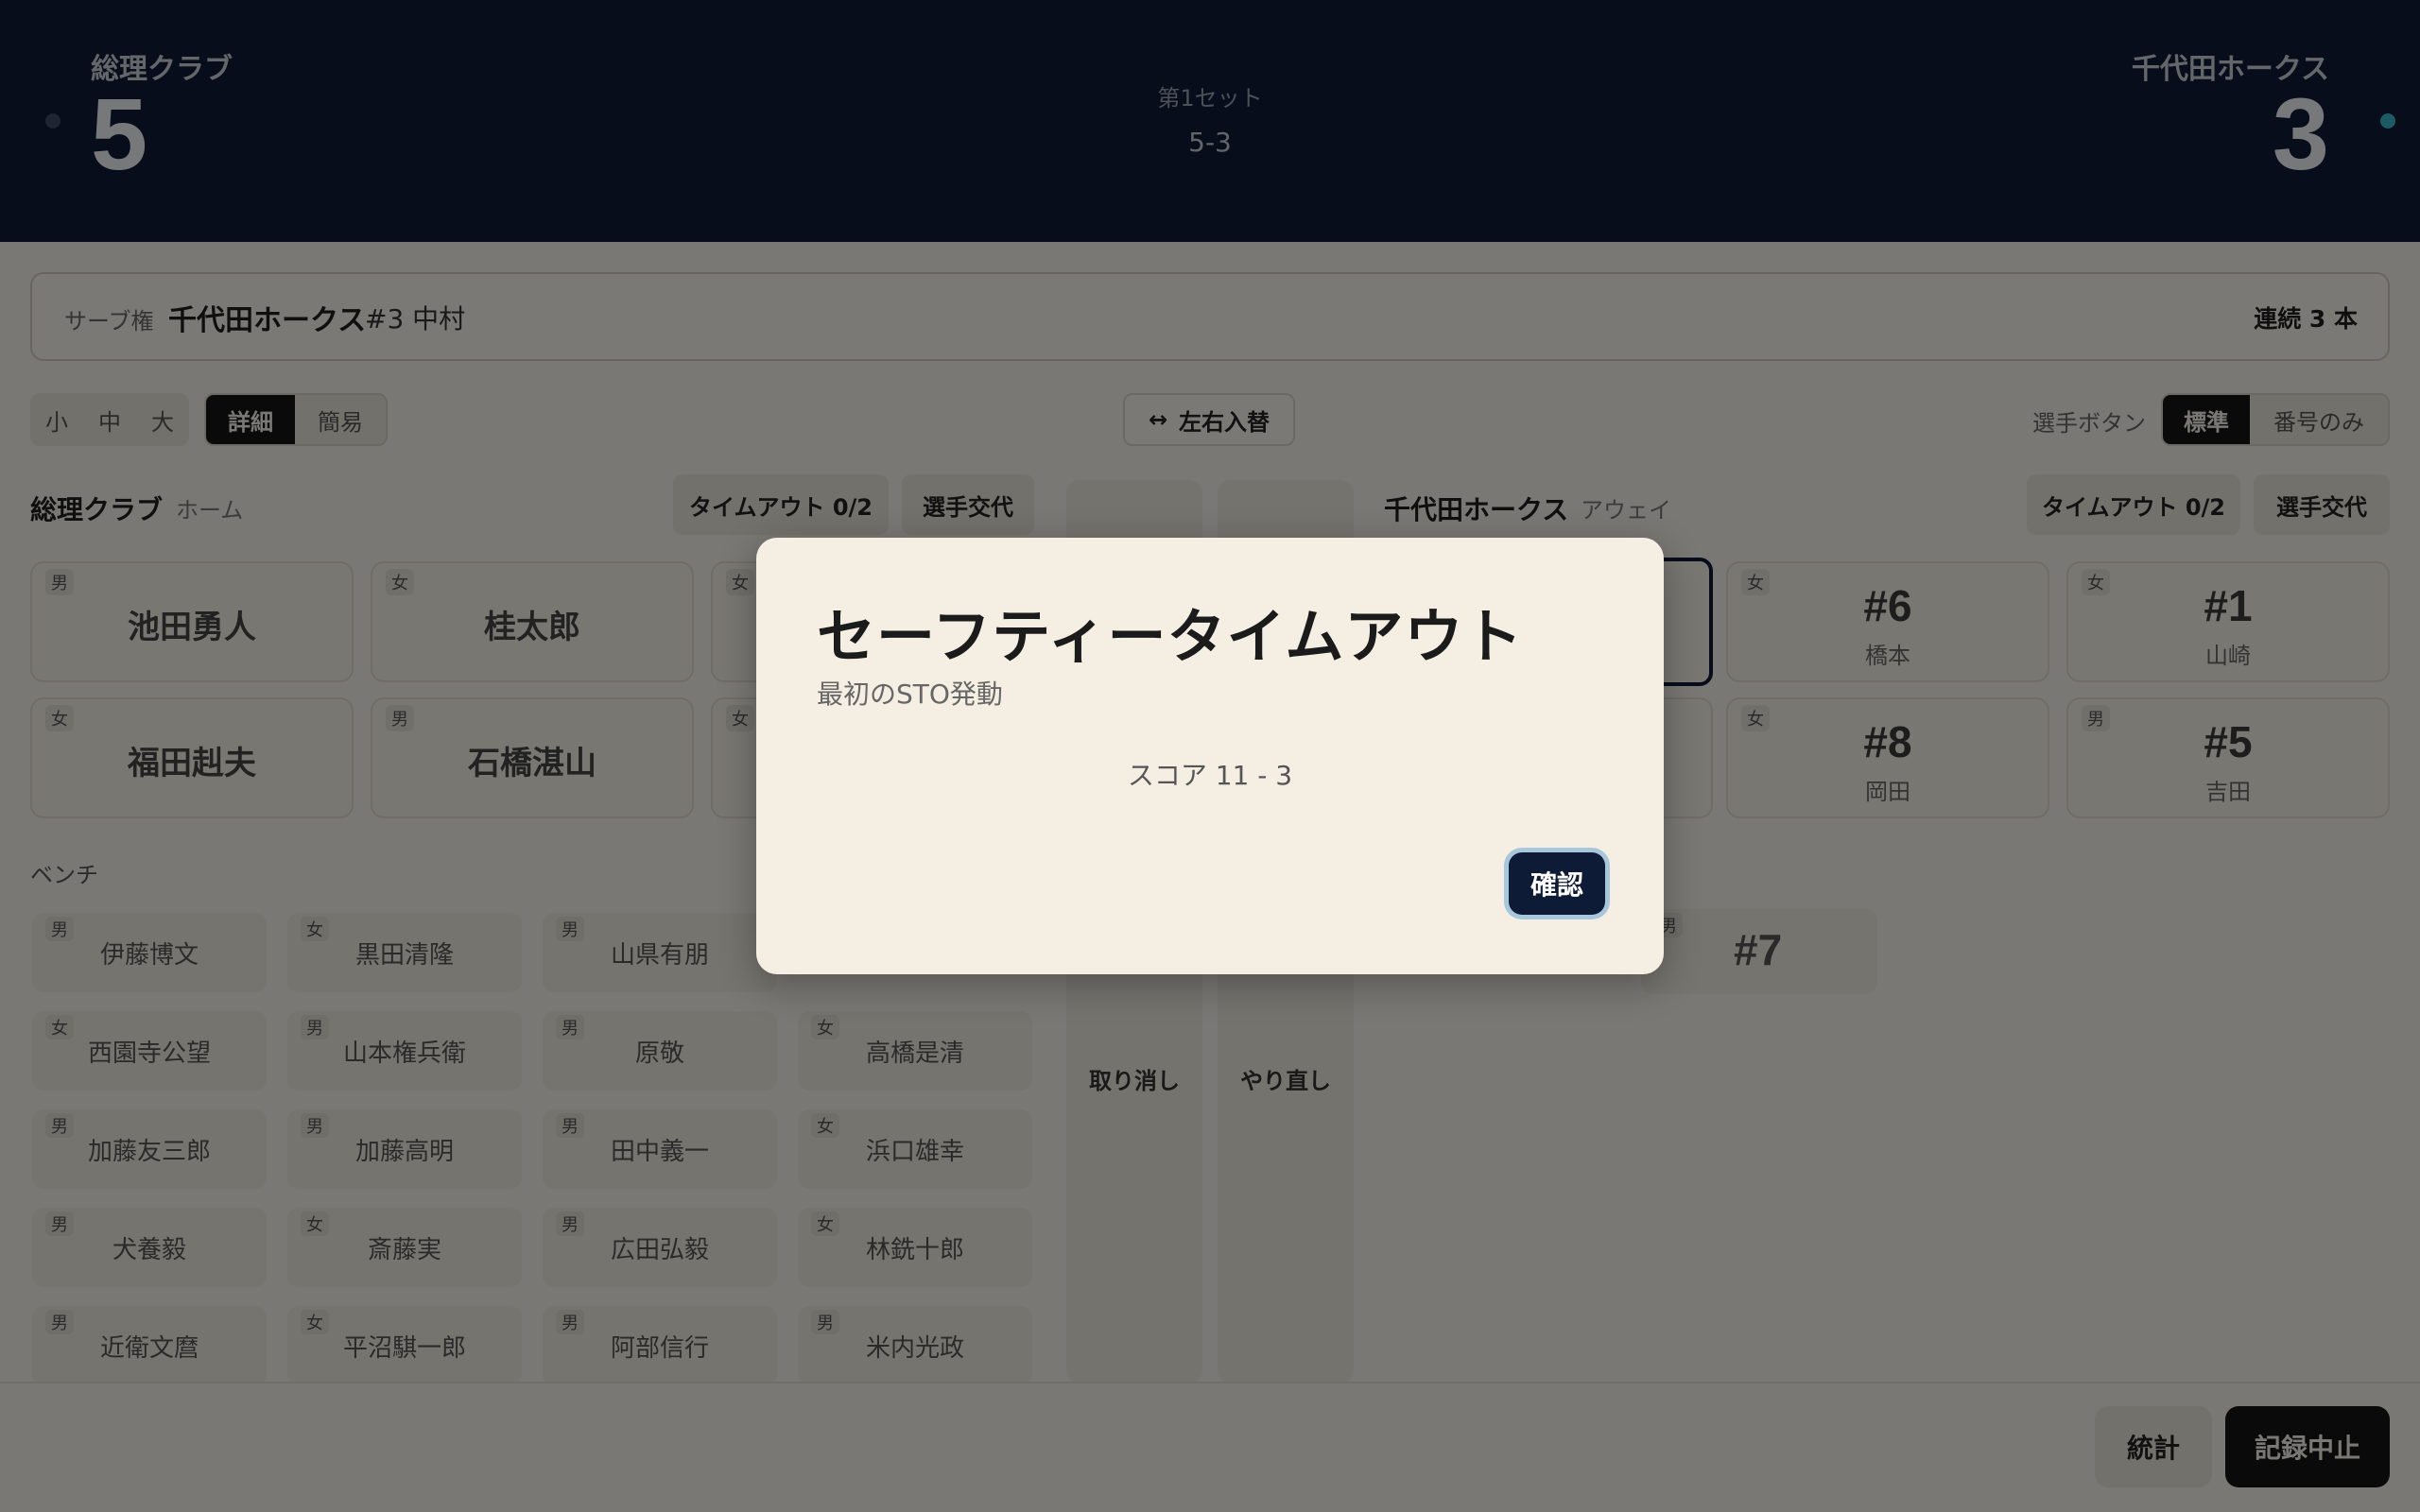 The height and width of the screenshot is (1512, 2420). What do you see at coordinates (1210, 775) in the screenshot?
I see `dialog-score: スコア 11 - 3` at bounding box center [1210, 775].